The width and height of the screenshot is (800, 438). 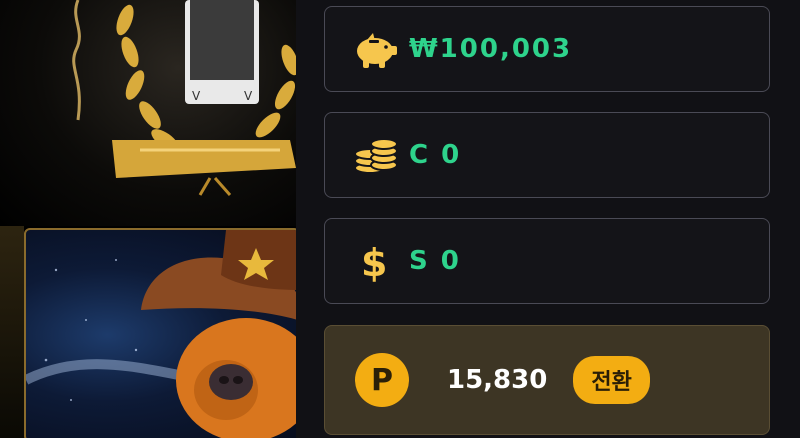 What do you see at coordinates (184, 98) in the screenshot?
I see `laurel-wreath-icon: V V` at bounding box center [184, 98].